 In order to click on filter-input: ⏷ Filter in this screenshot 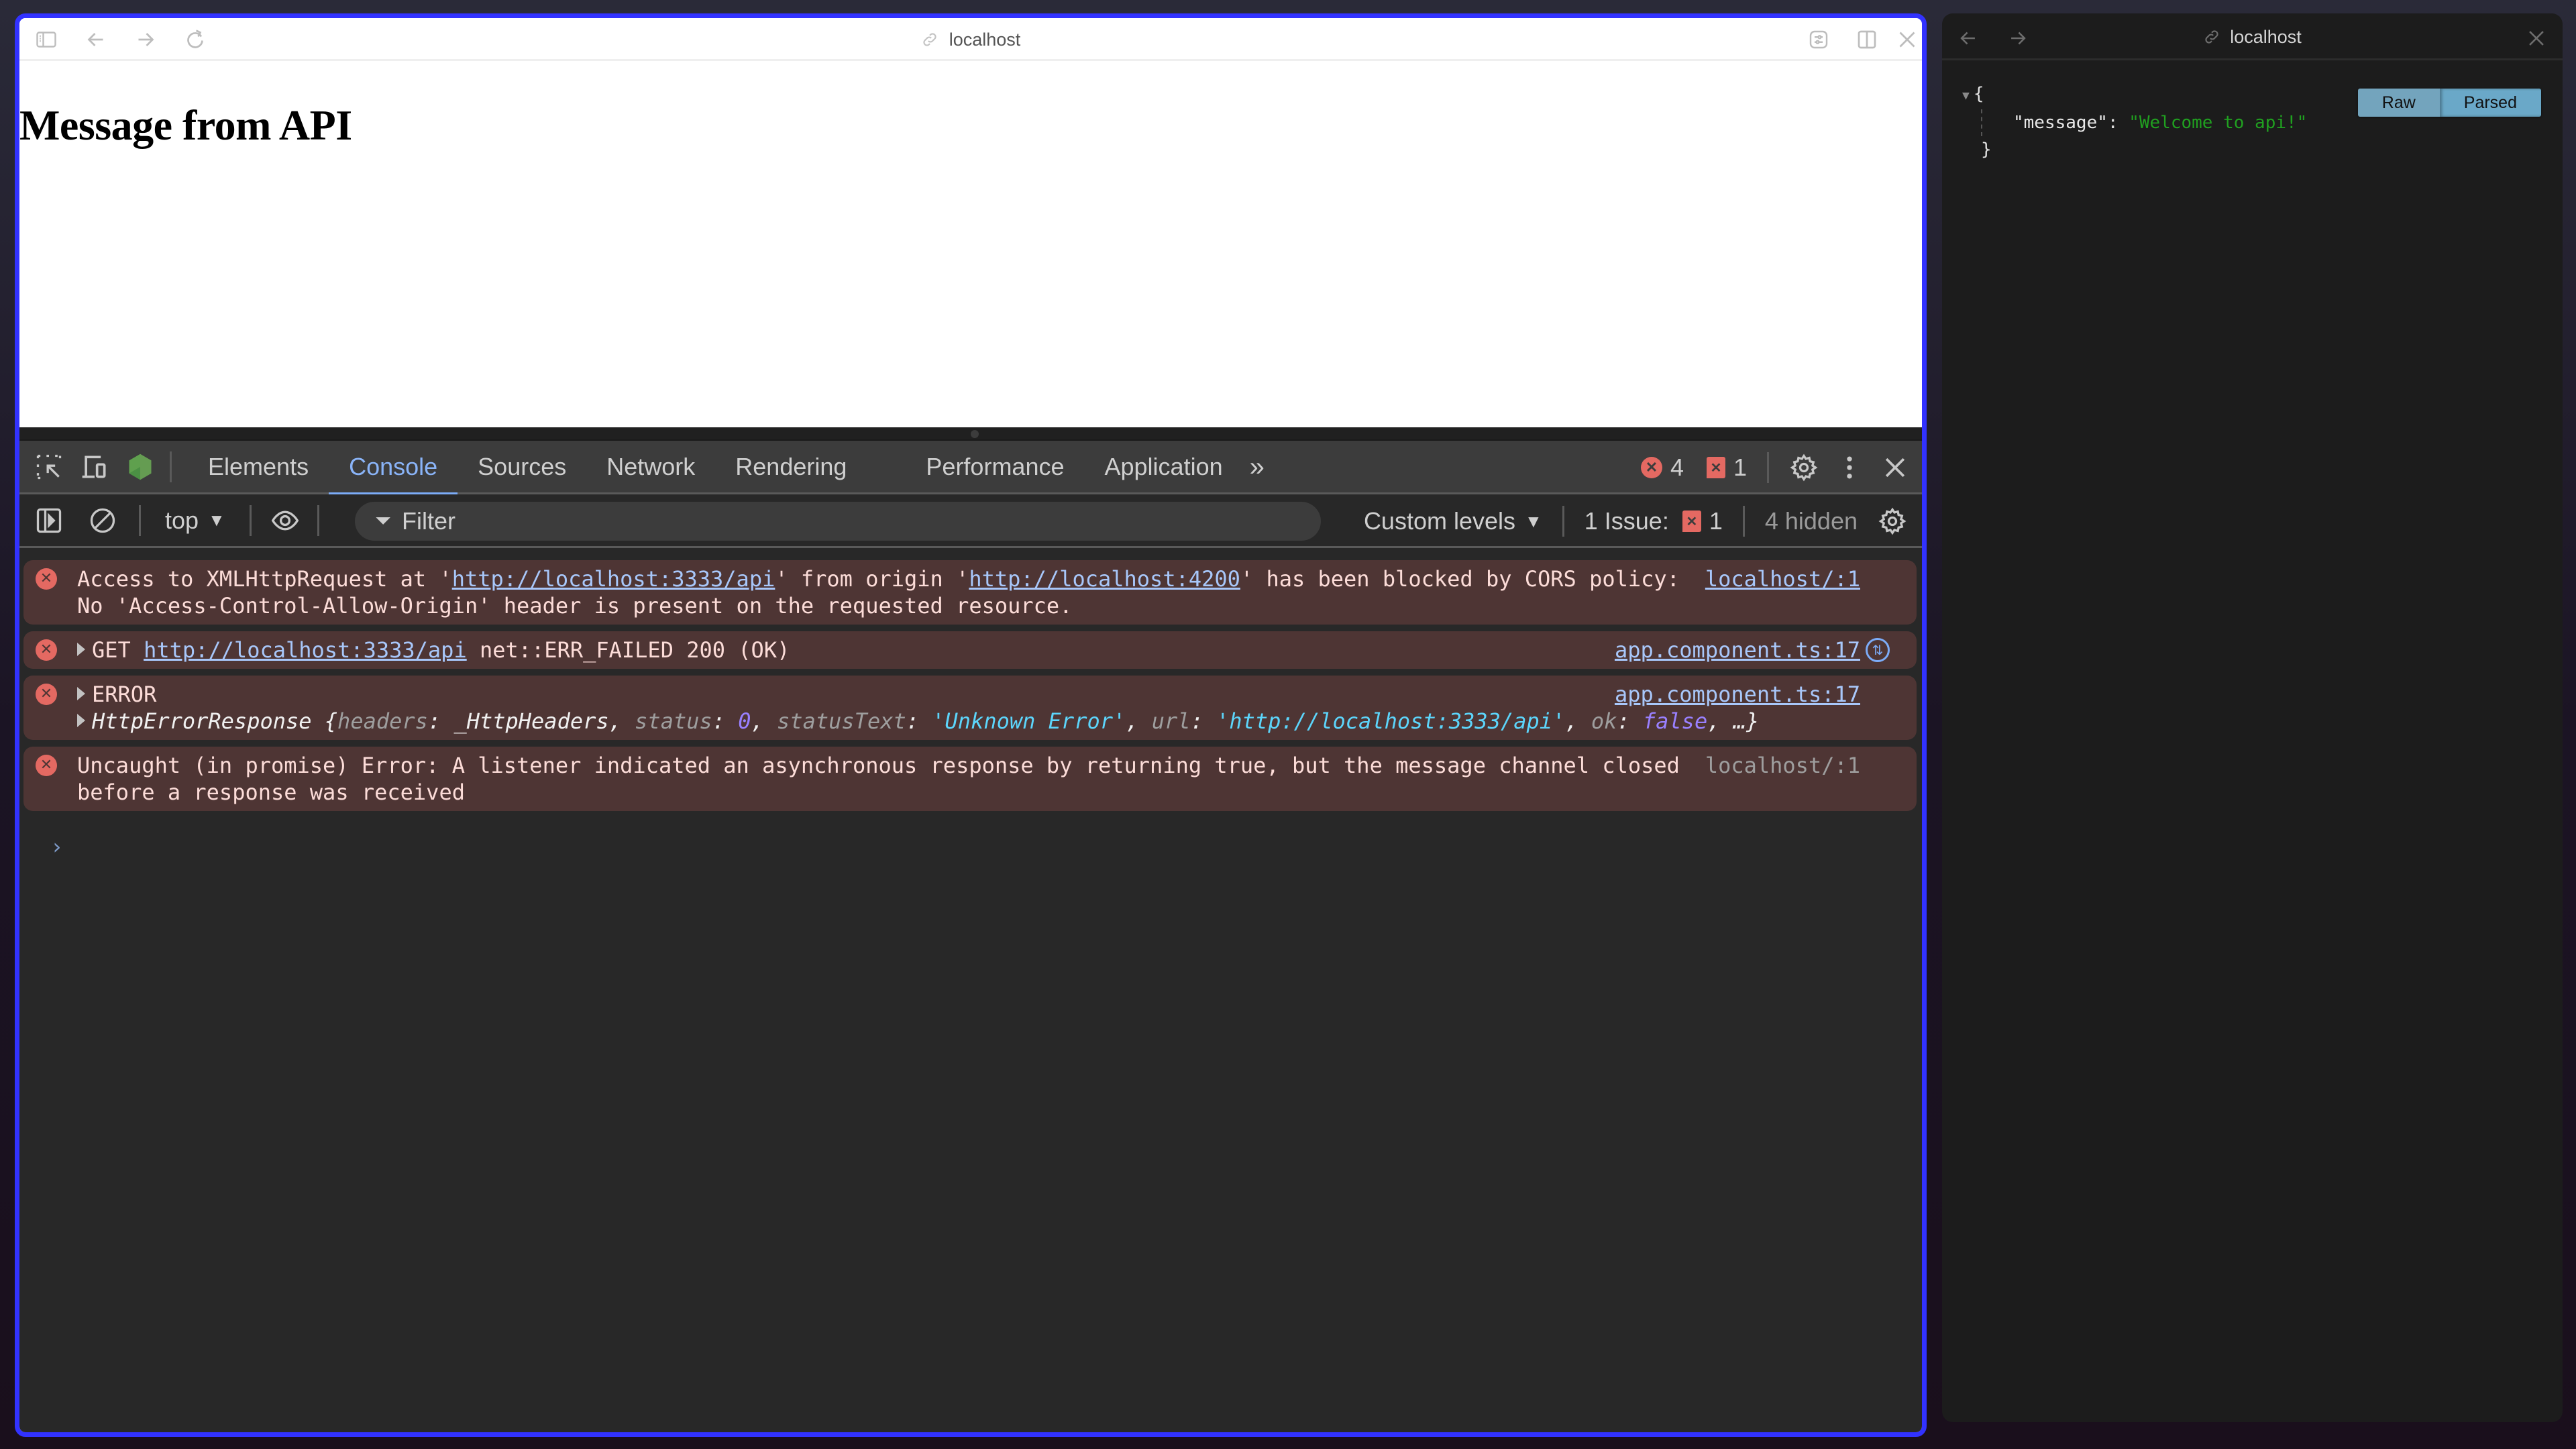, I will do `click(838, 521)`.